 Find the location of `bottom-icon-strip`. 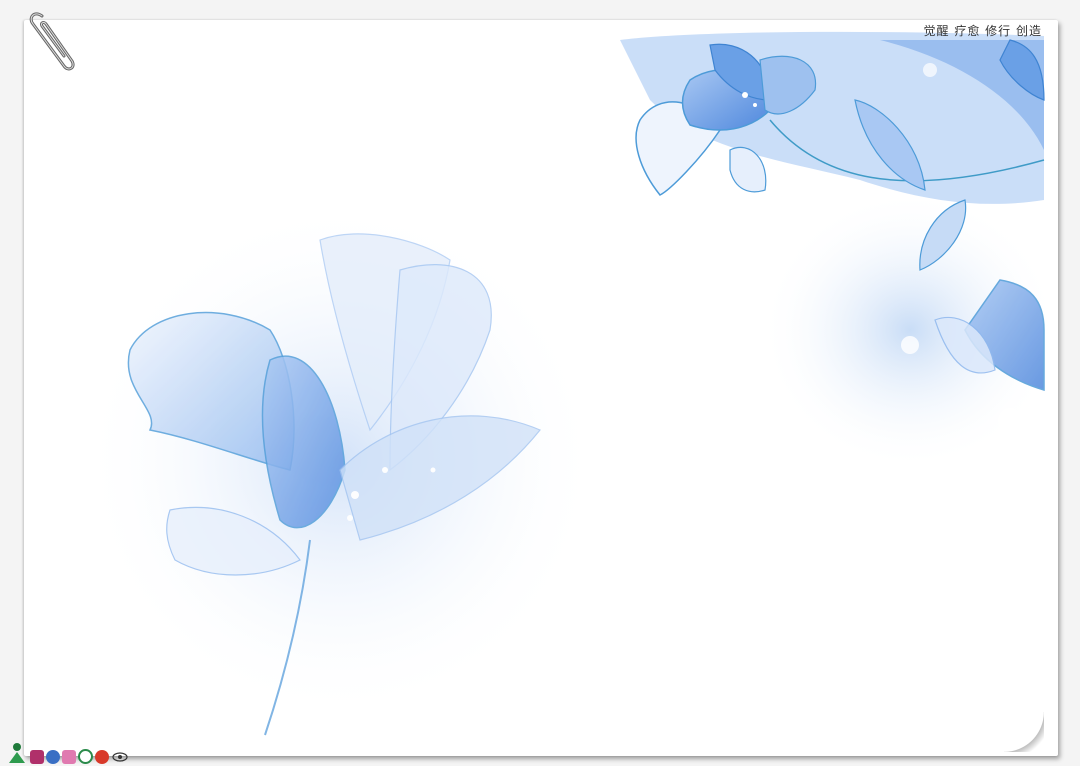

bottom-icon-strip is located at coordinates (67, 752).